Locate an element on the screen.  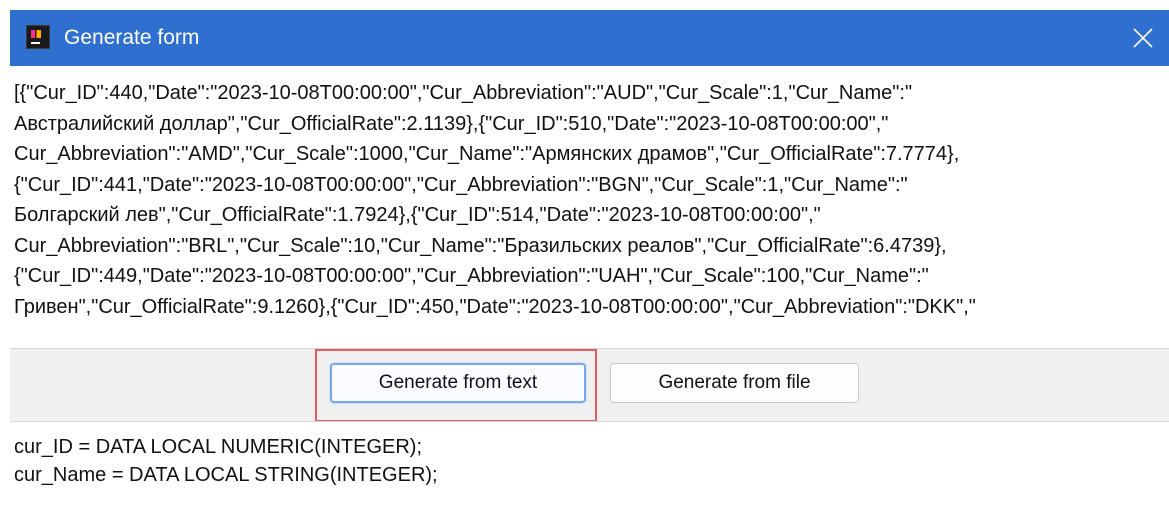
code-line: cur_Name = DATA LOCAL STRING(INTEGER); is located at coordinates (226, 475).